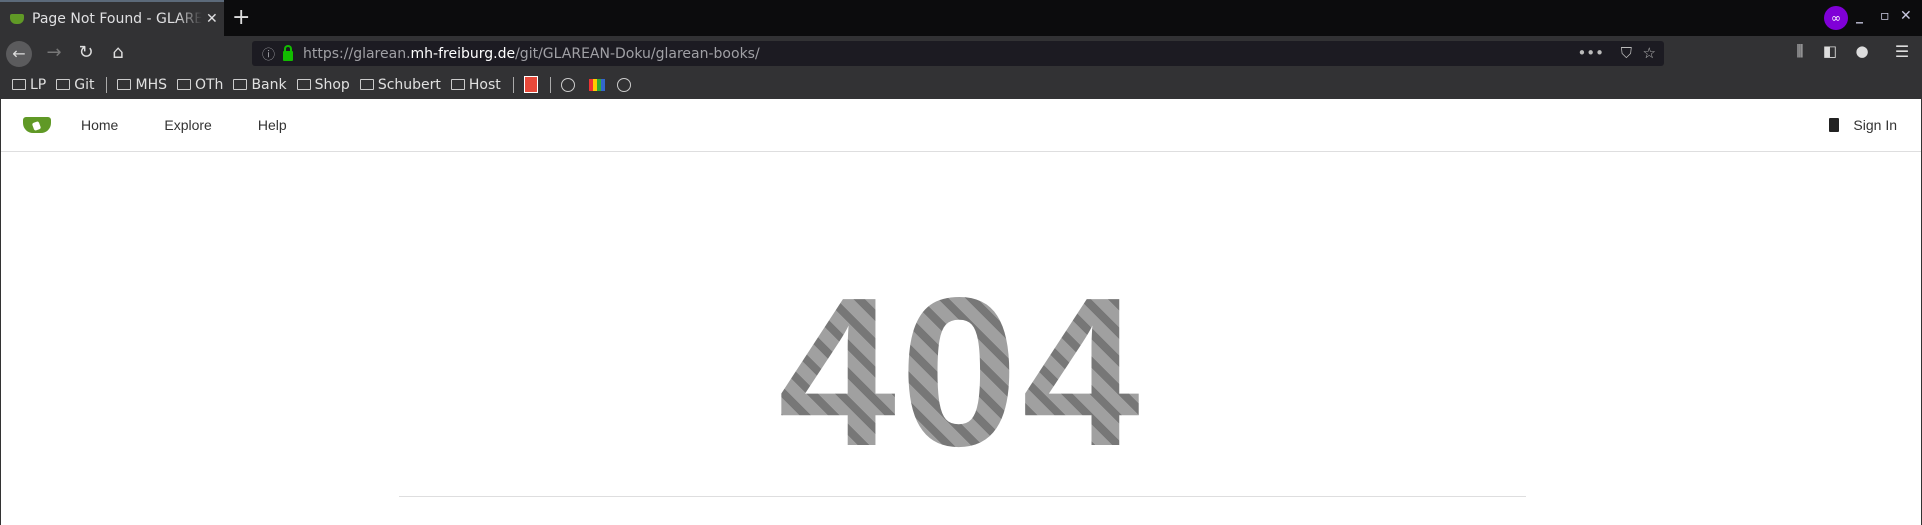 This screenshot has width=1922, height=525. I want to click on minimize-button: _, so click(1859, 16).